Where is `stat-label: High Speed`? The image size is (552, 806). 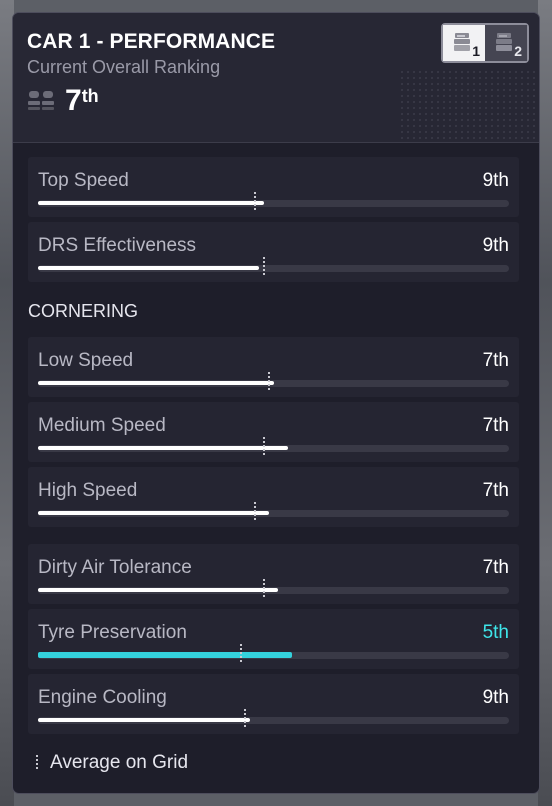 stat-label: High Speed is located at coordinates (88, 490).